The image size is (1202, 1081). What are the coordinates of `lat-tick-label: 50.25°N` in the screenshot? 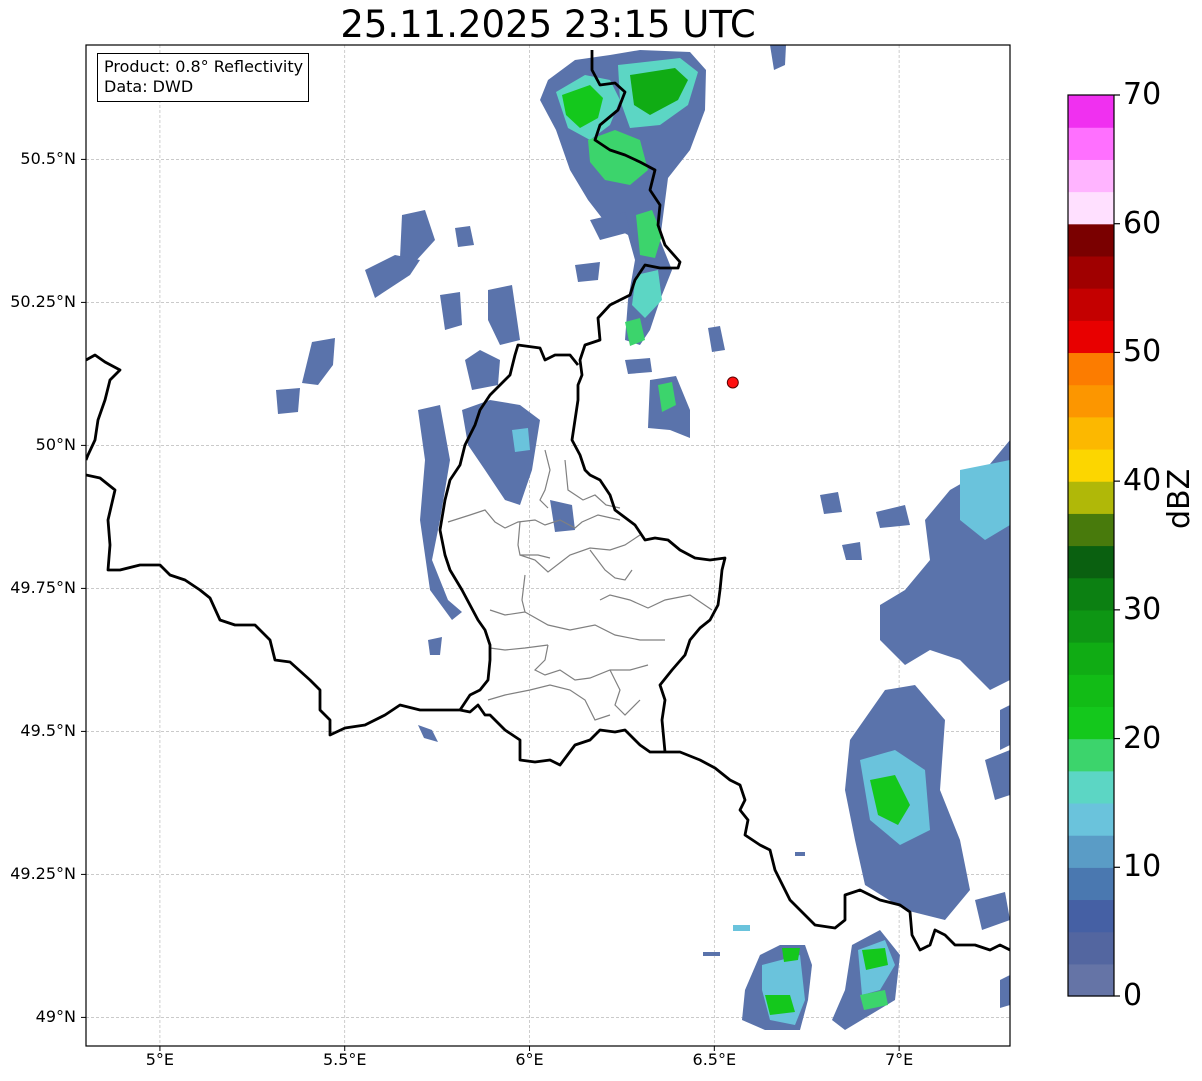 It's located at (43, 302).